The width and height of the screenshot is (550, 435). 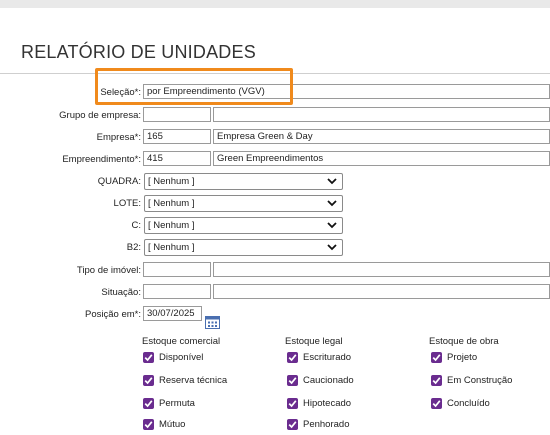 I want to click on grupo-empresa-name-input, so click(x=381, y=114).